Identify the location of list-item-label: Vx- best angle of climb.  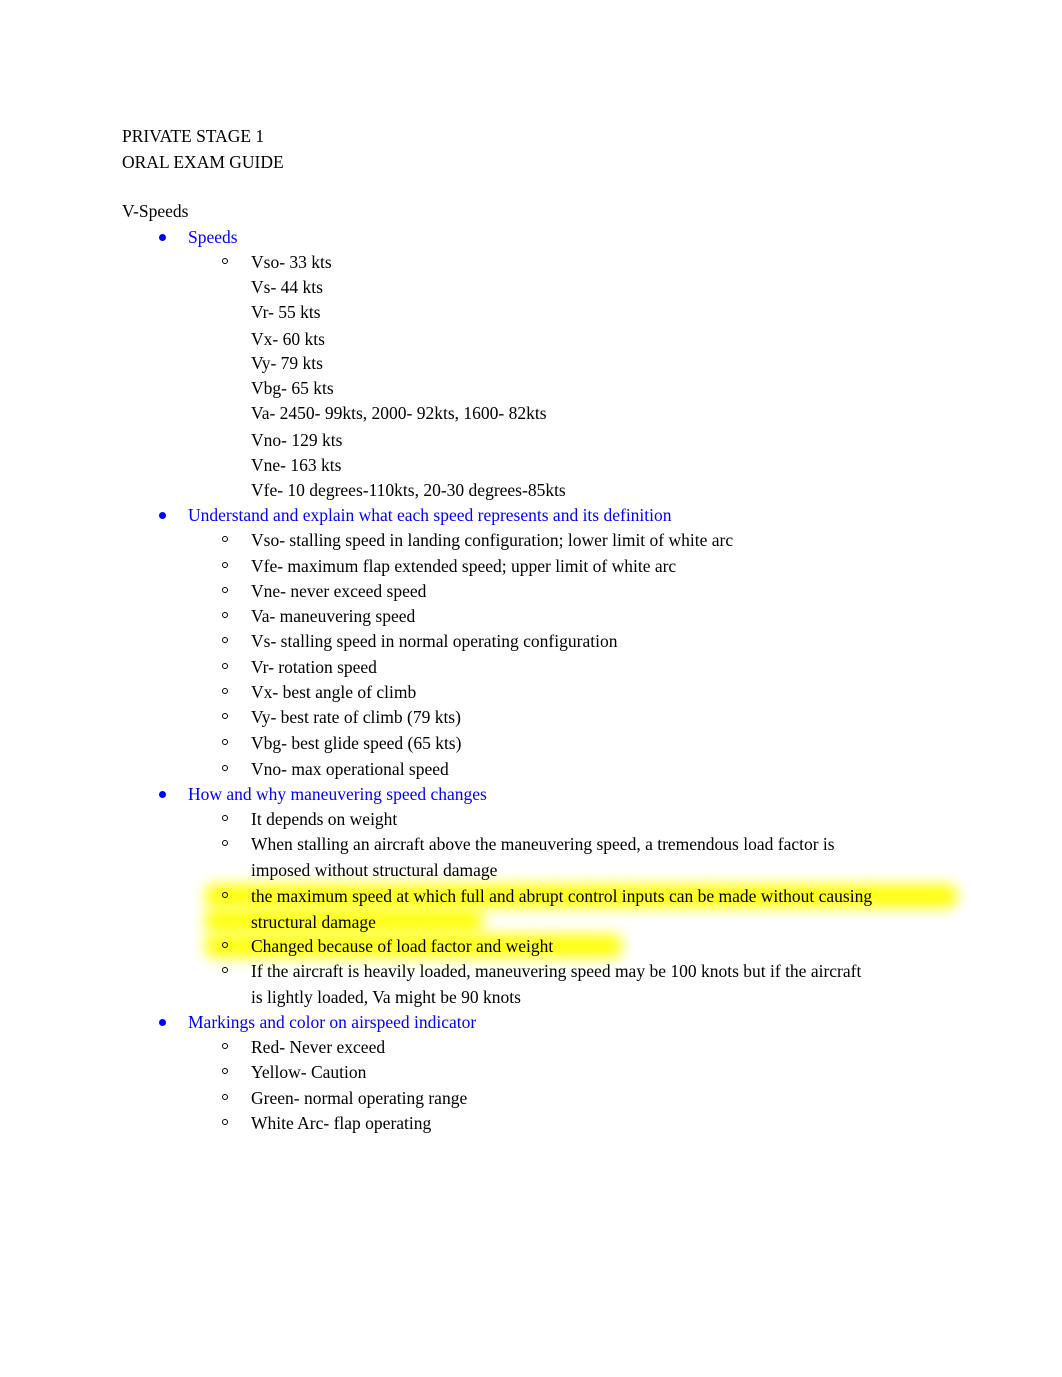
(334, 692).